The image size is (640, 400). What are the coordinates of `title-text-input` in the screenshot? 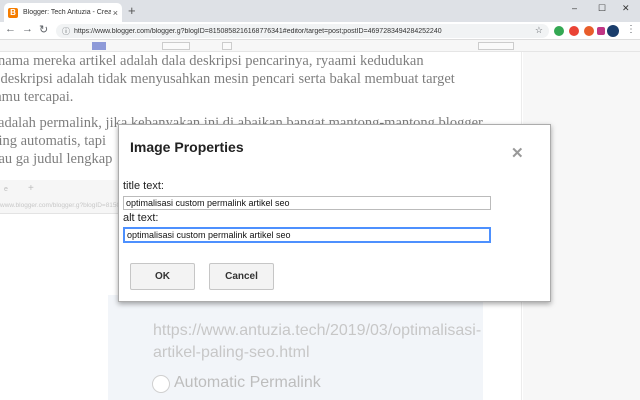 It's located at (307, 203).